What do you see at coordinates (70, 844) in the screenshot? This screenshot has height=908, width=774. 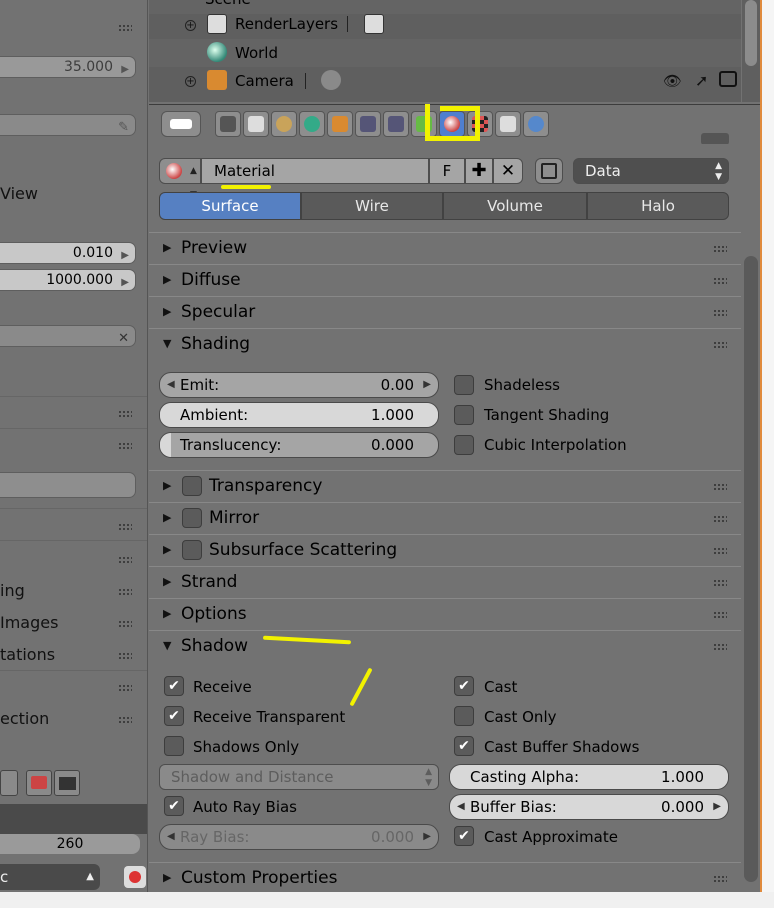 I see `frame-field: 260` at bounding box center [70, 844].